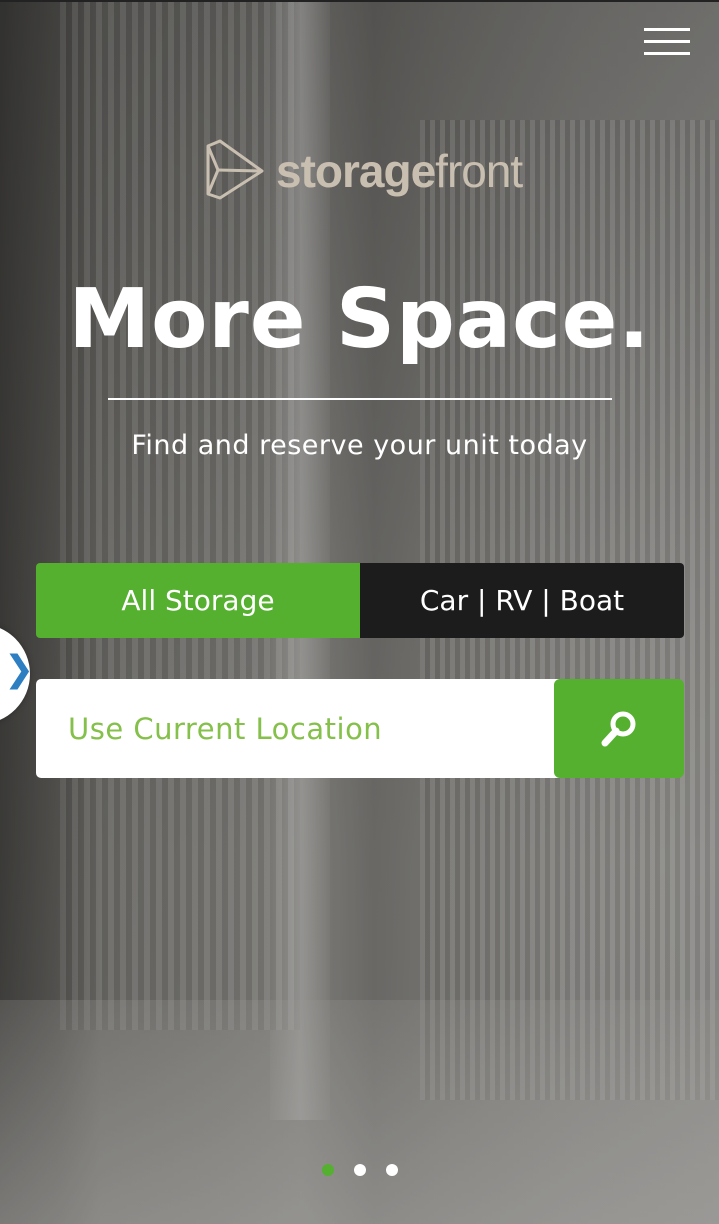  I want to click on logo-word-front: front, so click(479, 171).